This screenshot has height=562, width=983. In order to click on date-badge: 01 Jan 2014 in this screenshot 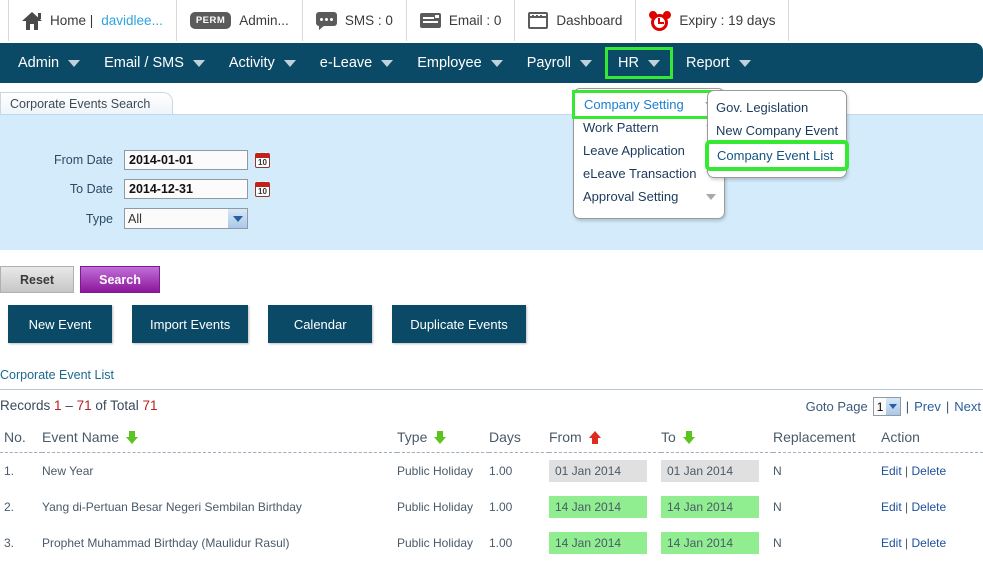, I will do `click(598, 471)`.